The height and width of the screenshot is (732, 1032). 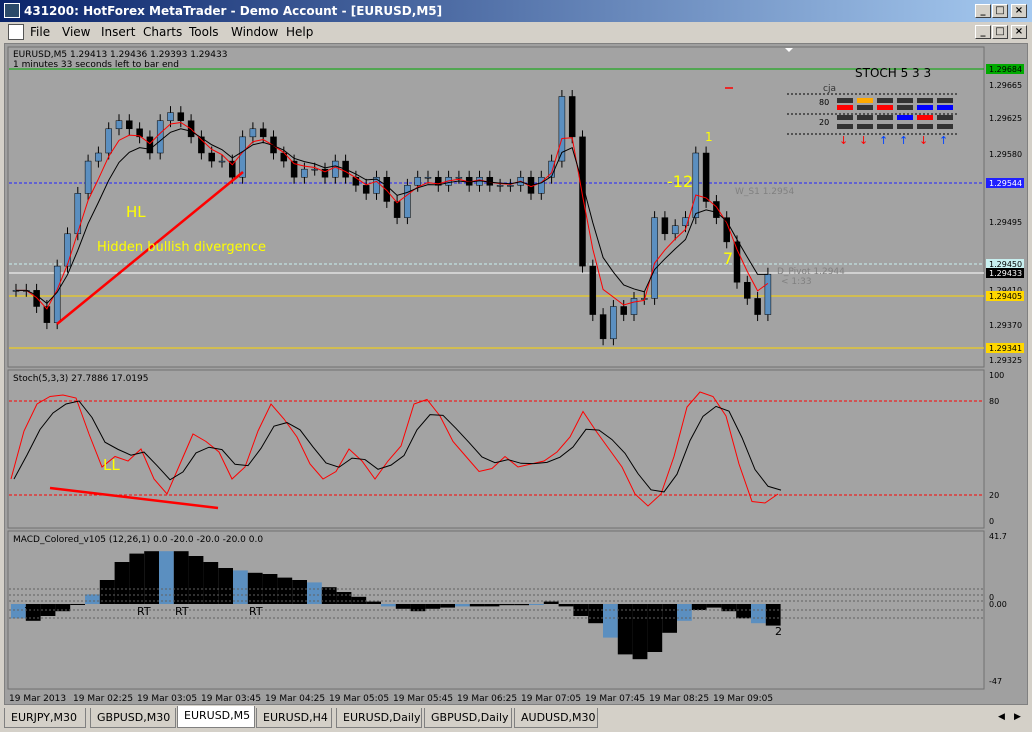 I want to click on svg-text: 1.29341, so click(x=1005, y=348).